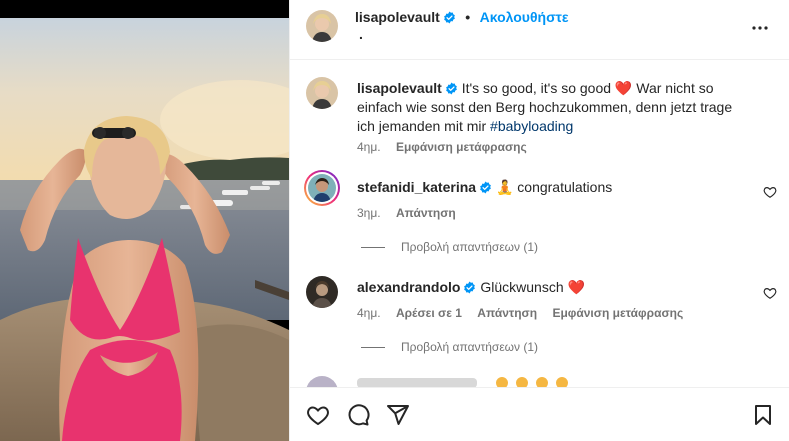  I want to click on comment-body: congratulations, so click(563, 187).